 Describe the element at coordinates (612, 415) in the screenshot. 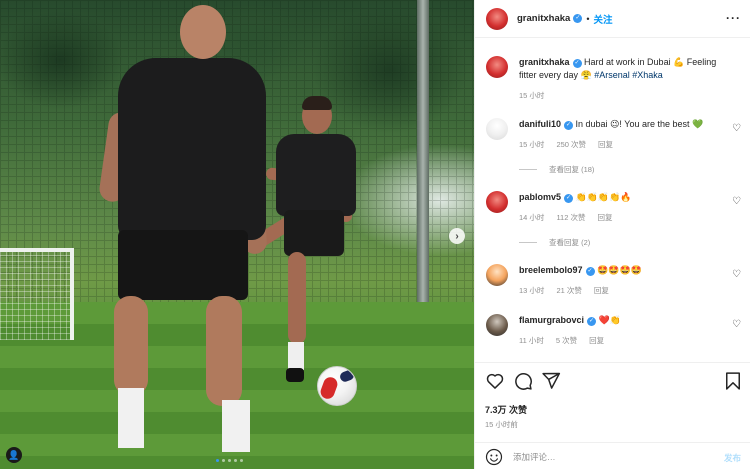

I see `post-actions: 7.3万 次赞 15 小时前 发布` at that location.